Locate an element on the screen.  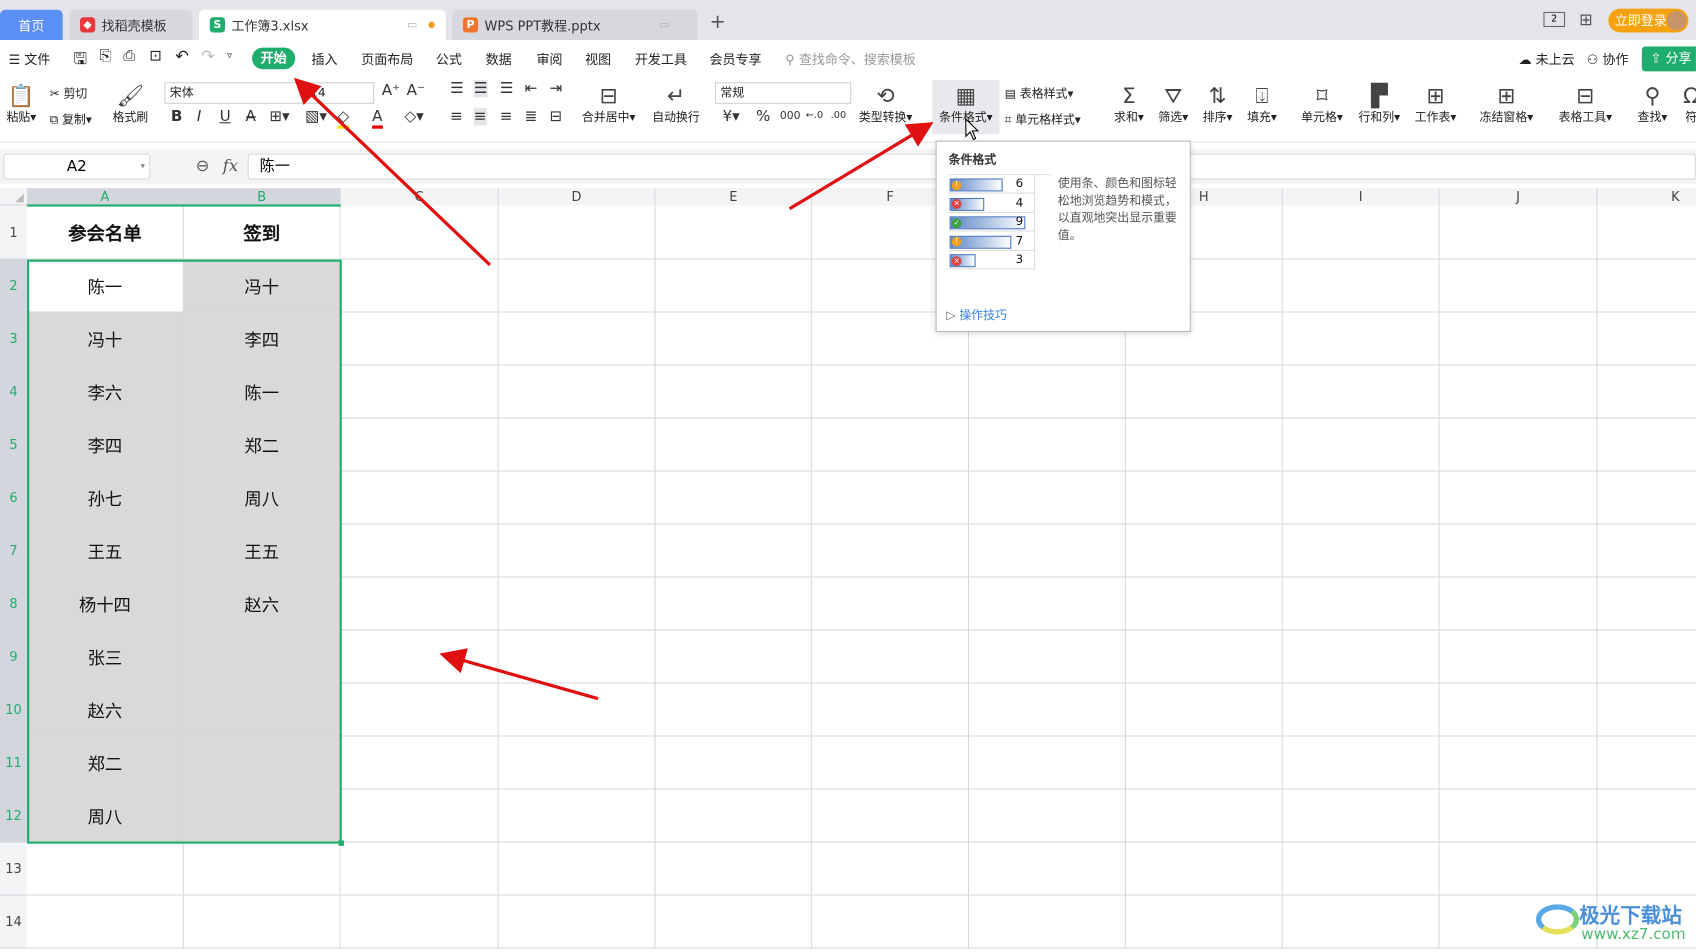
cell-H11 is located at coordinates (1204, 763).